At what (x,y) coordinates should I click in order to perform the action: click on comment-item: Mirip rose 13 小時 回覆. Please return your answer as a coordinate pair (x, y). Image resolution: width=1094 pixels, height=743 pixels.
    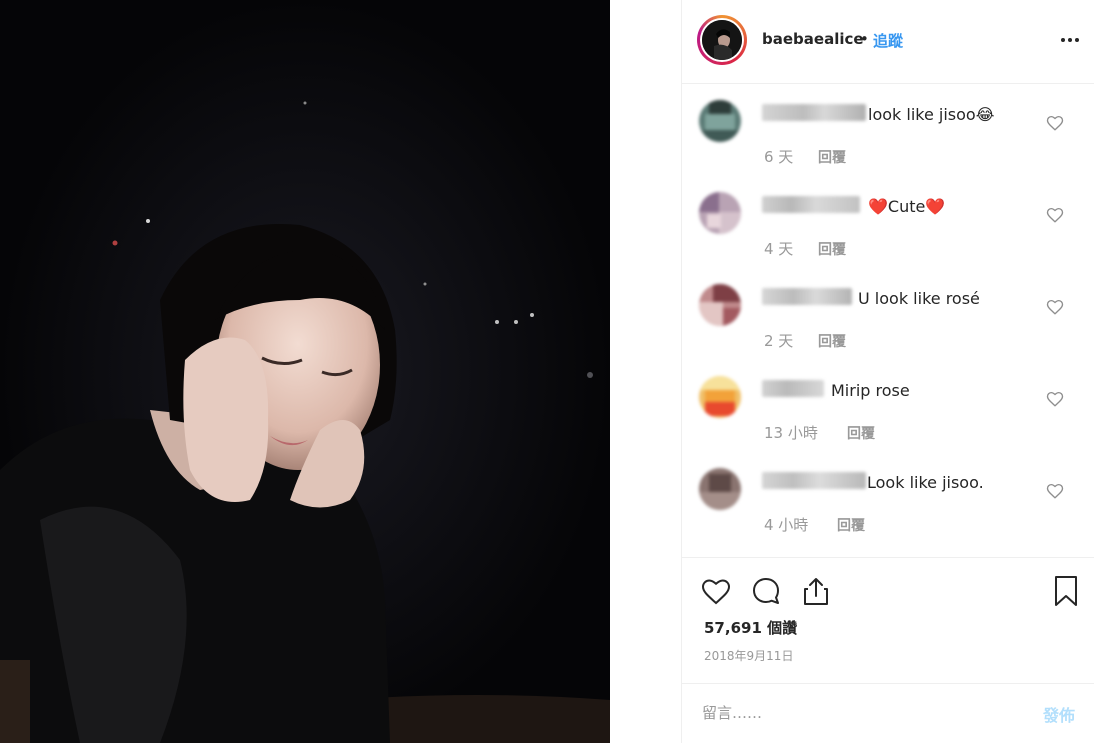
    Looking at the image, I should click on (888, 407).